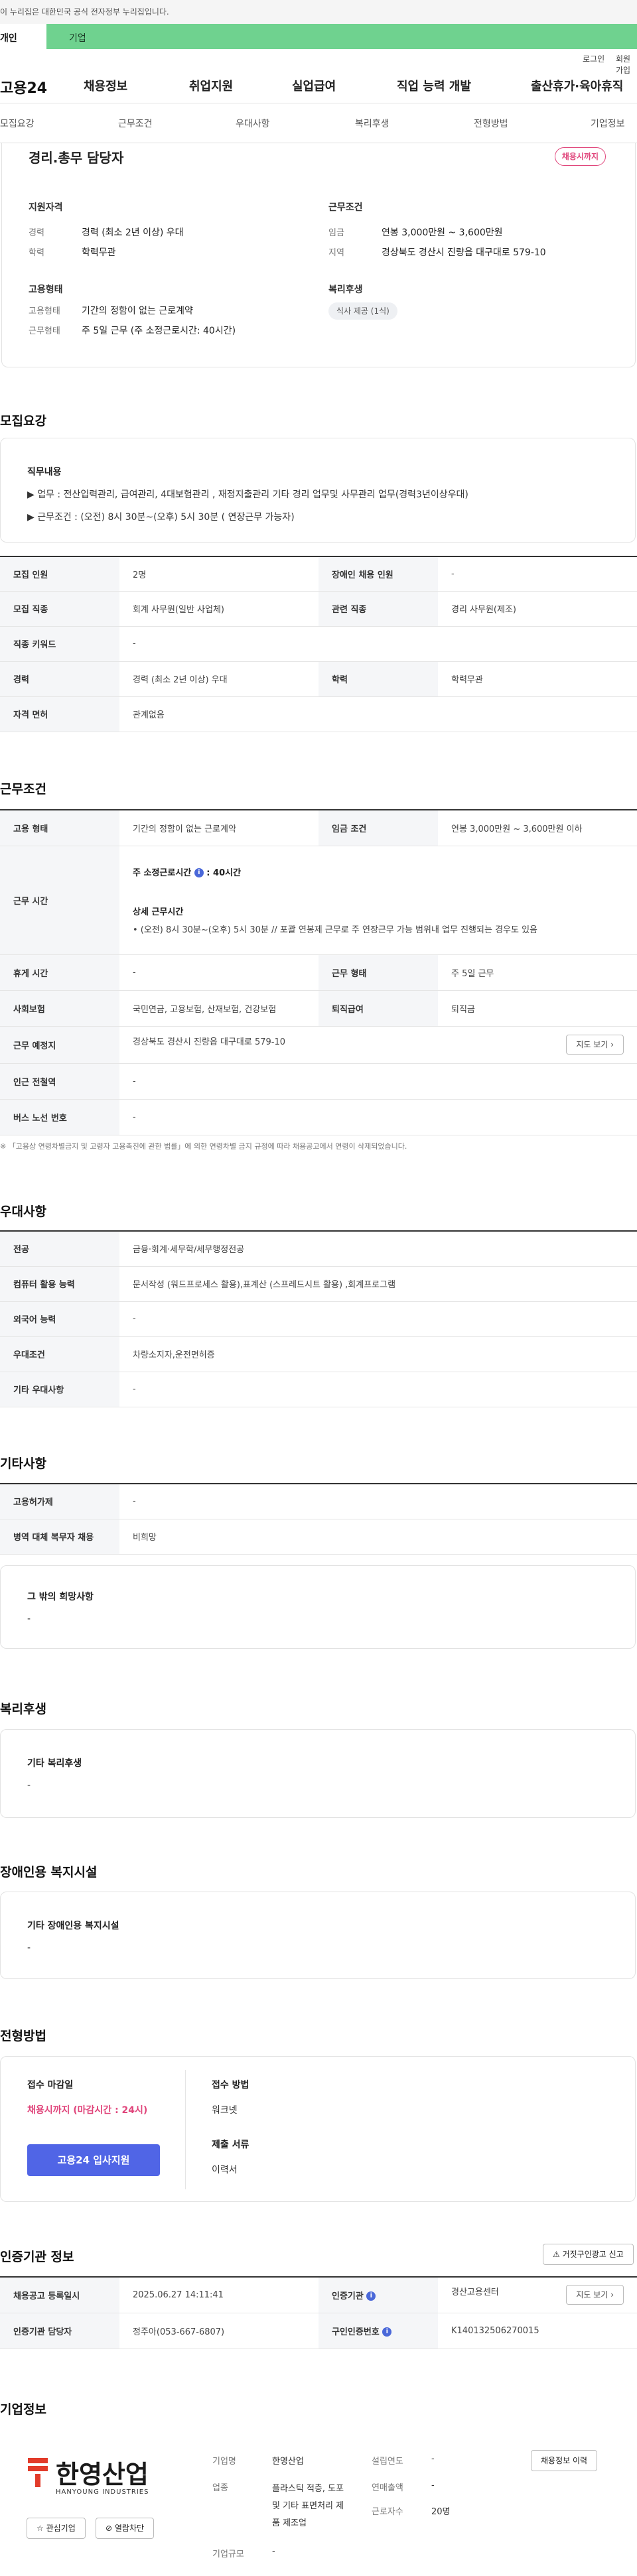  I want to click on snb-recruit: 모집요강, so click(18, 124).